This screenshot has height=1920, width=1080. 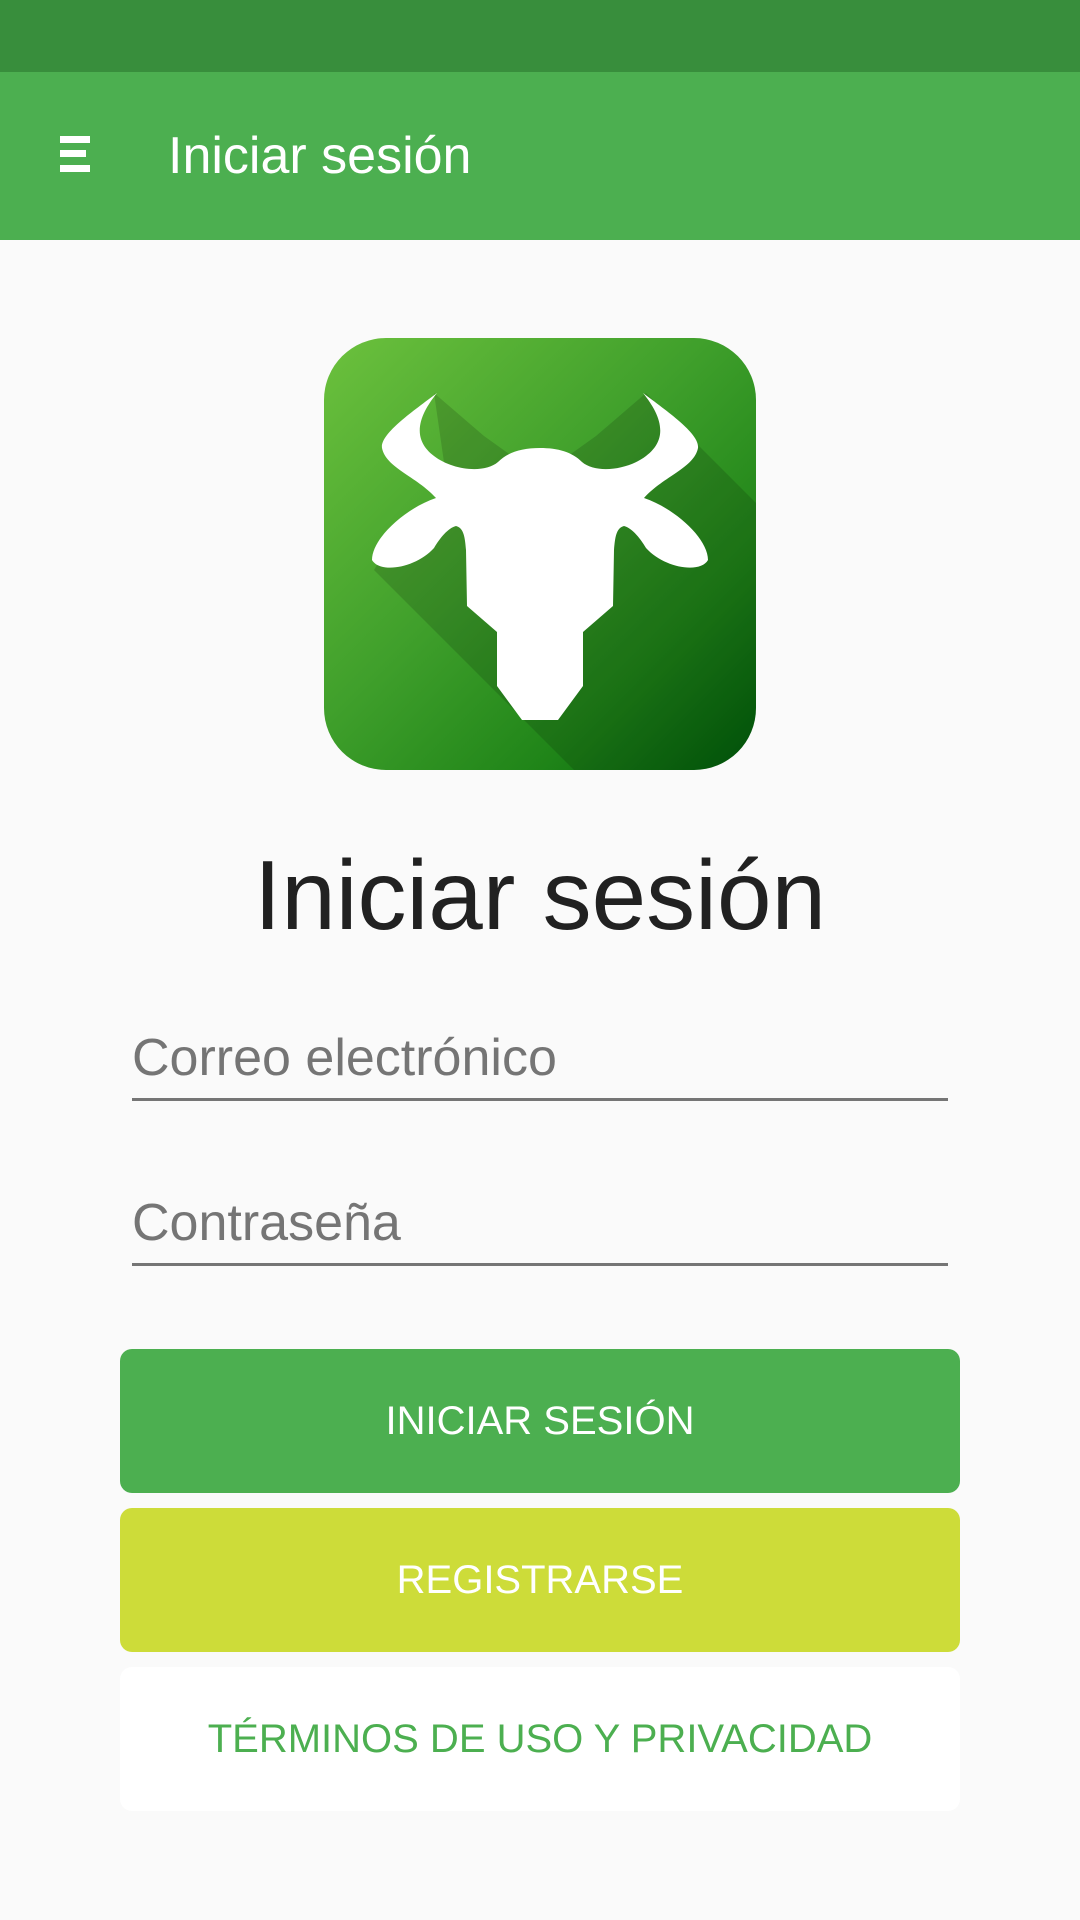 I want to click on email-field, so click(x=540, y=1057).